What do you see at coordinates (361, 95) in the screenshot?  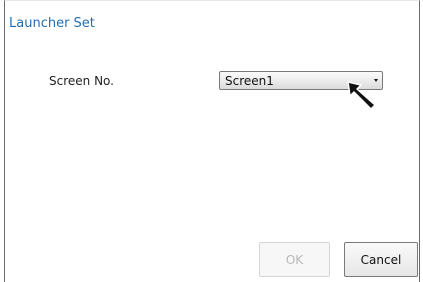 I see `mouse-cursor-icon` at bounding box center [361, 95].